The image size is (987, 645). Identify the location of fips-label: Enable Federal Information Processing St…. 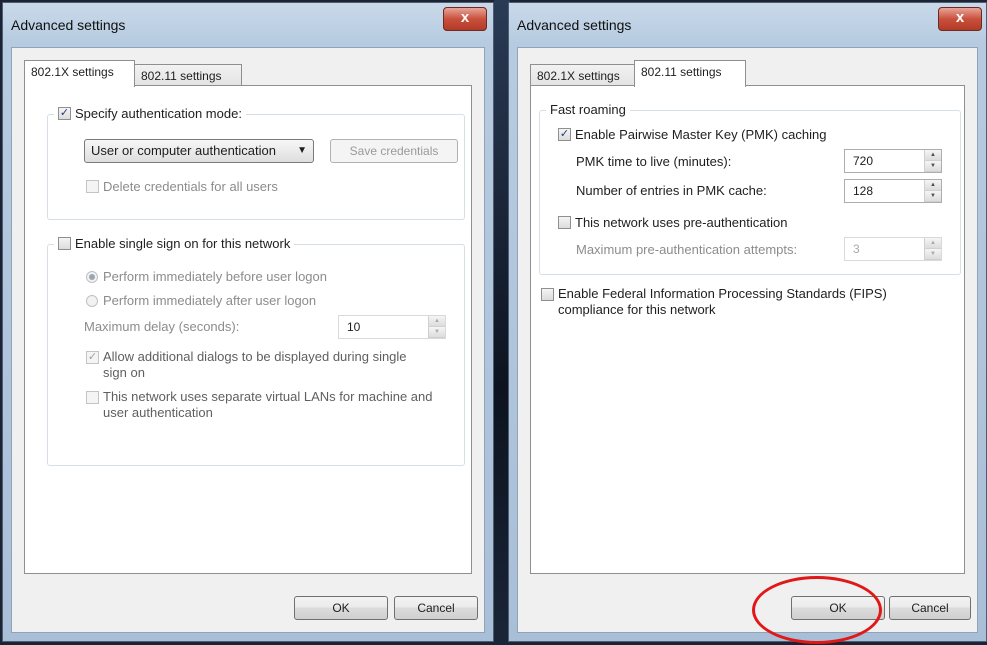
(722, 301).